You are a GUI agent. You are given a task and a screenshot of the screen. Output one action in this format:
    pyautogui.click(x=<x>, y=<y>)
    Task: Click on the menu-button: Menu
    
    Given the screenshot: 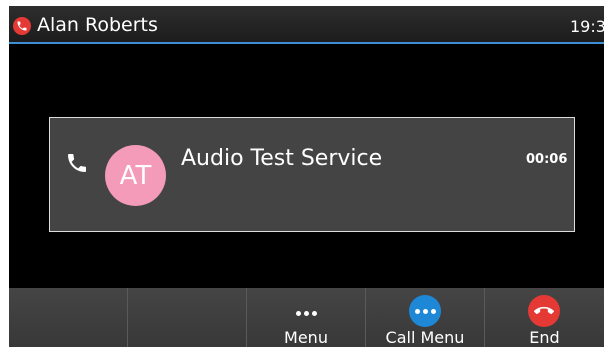 What is the action you would take?
    pyautogui.click(x=306, y=317)
    